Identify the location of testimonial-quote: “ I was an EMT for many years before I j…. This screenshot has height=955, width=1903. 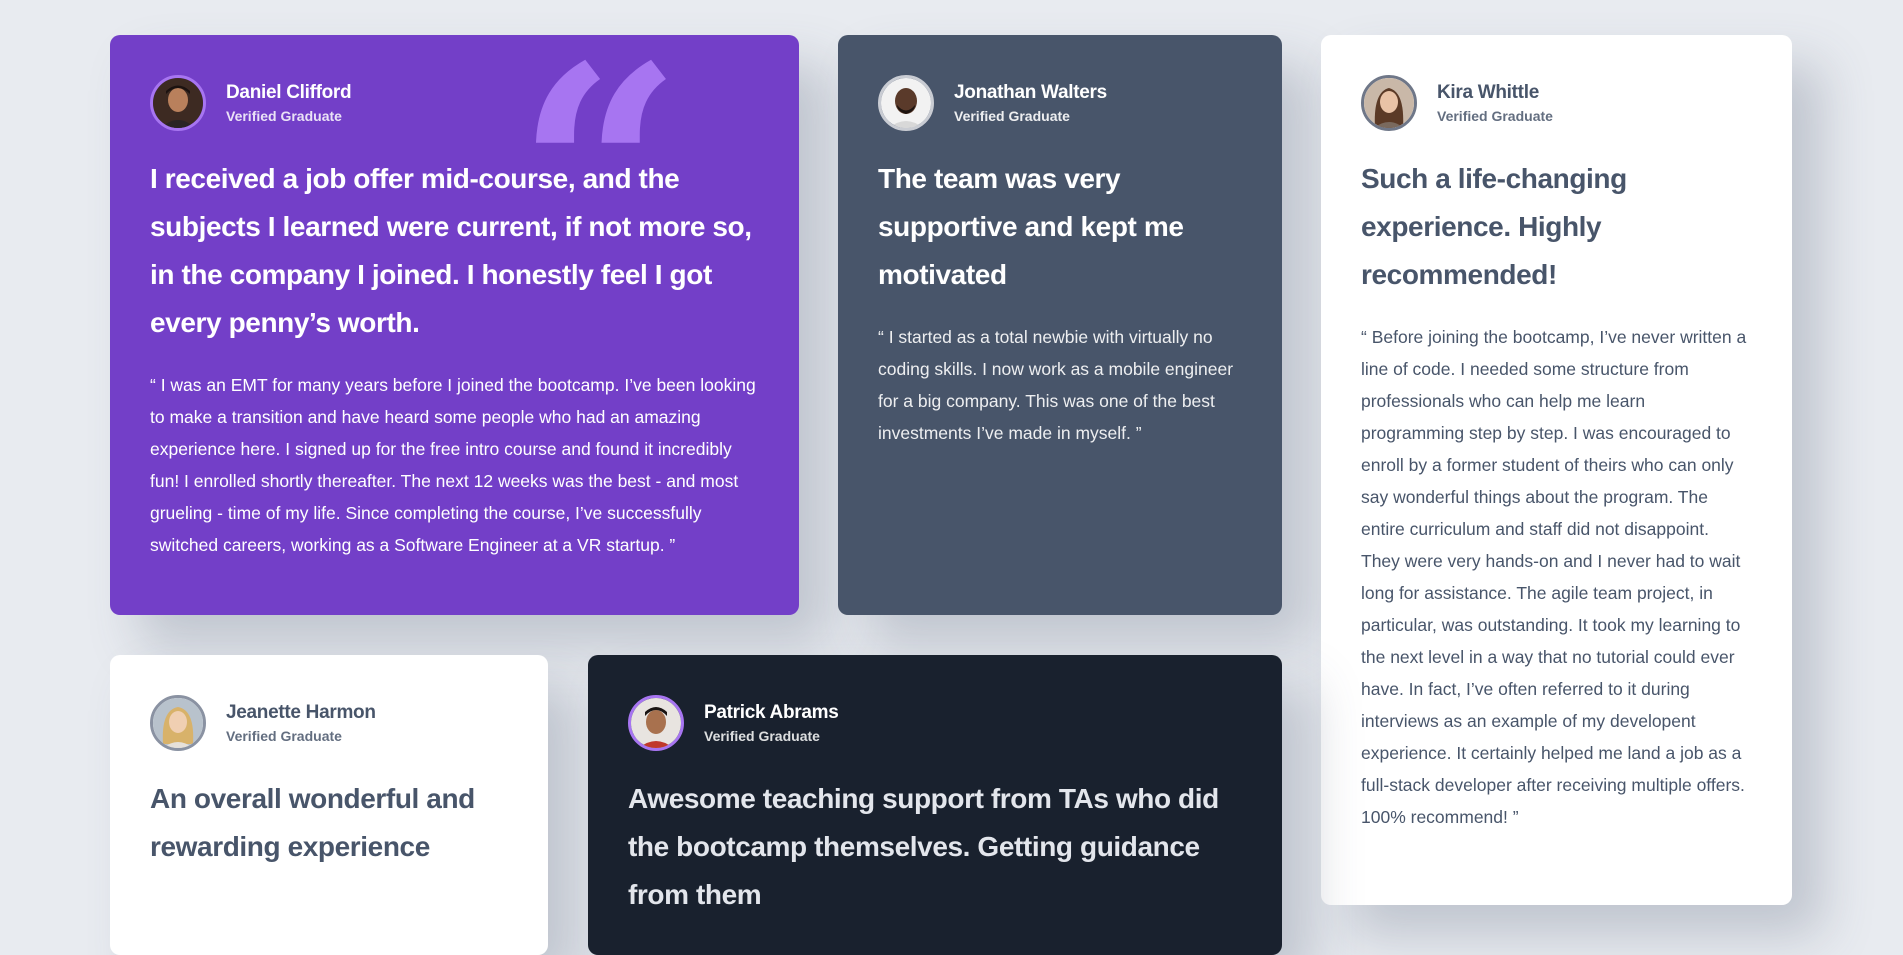
(453, 465).